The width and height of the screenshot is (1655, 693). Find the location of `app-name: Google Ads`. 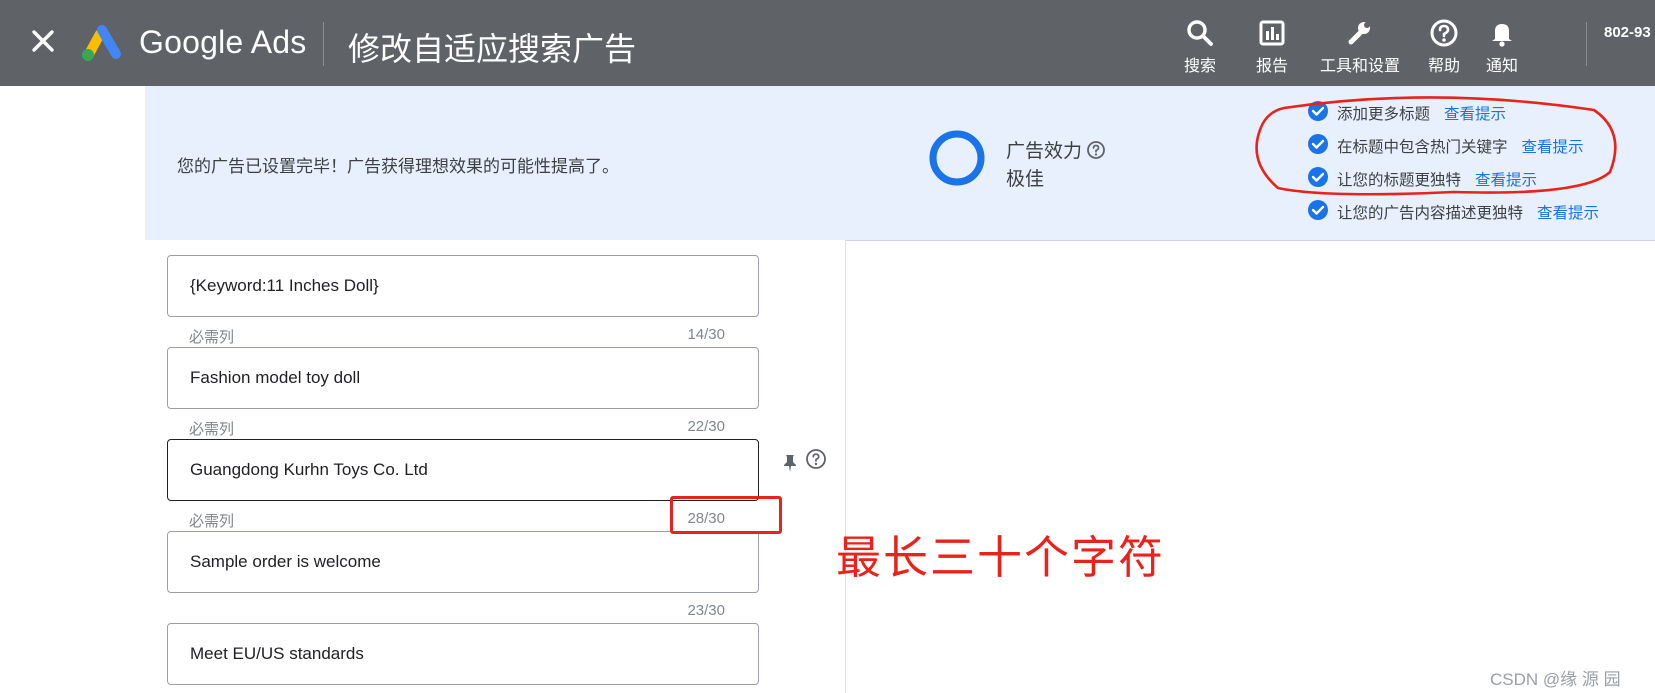

app-name: Google Ads is located at coordinates (223, 42).